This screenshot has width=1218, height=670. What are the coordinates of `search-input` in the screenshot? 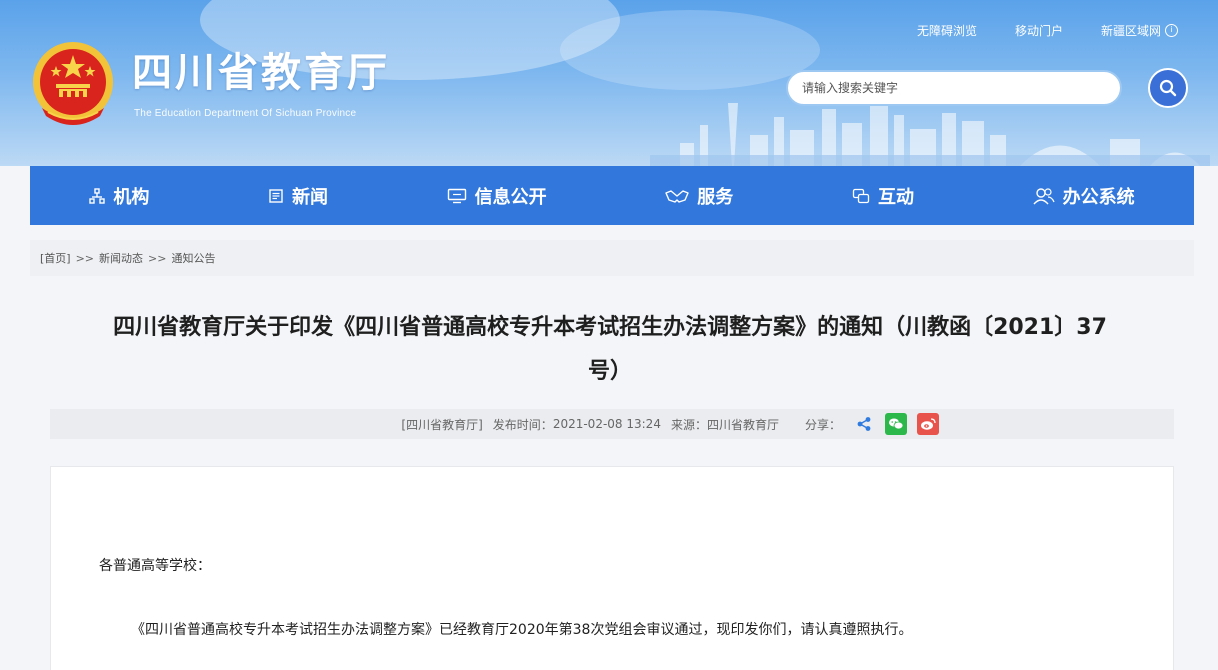 It's located at (954, 88).